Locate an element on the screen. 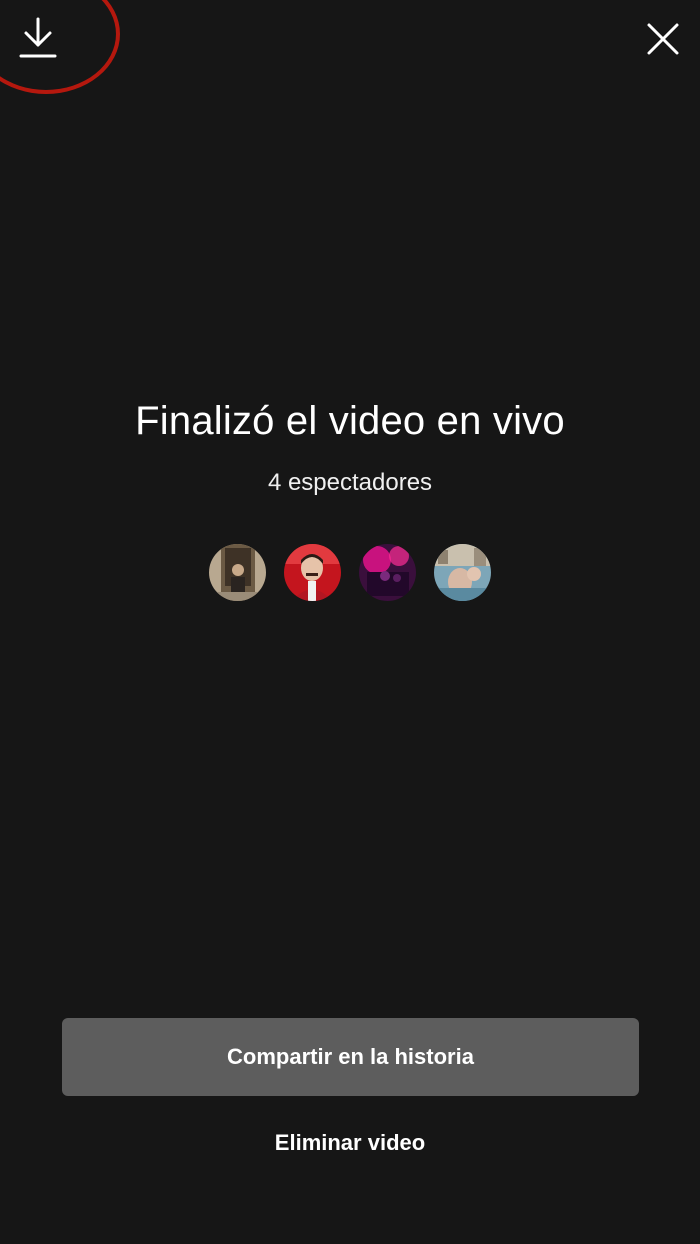  download-icon is located at coordinates (38, 37).